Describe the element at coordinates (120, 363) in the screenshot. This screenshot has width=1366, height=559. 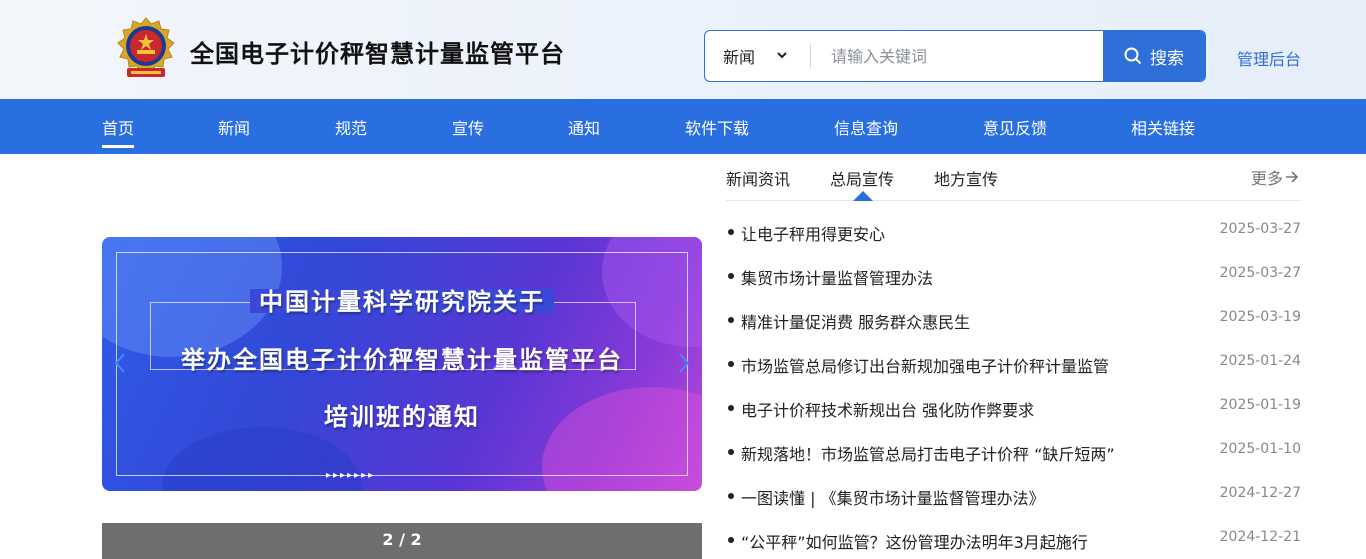
I see `chevron-left-icon` at that location.